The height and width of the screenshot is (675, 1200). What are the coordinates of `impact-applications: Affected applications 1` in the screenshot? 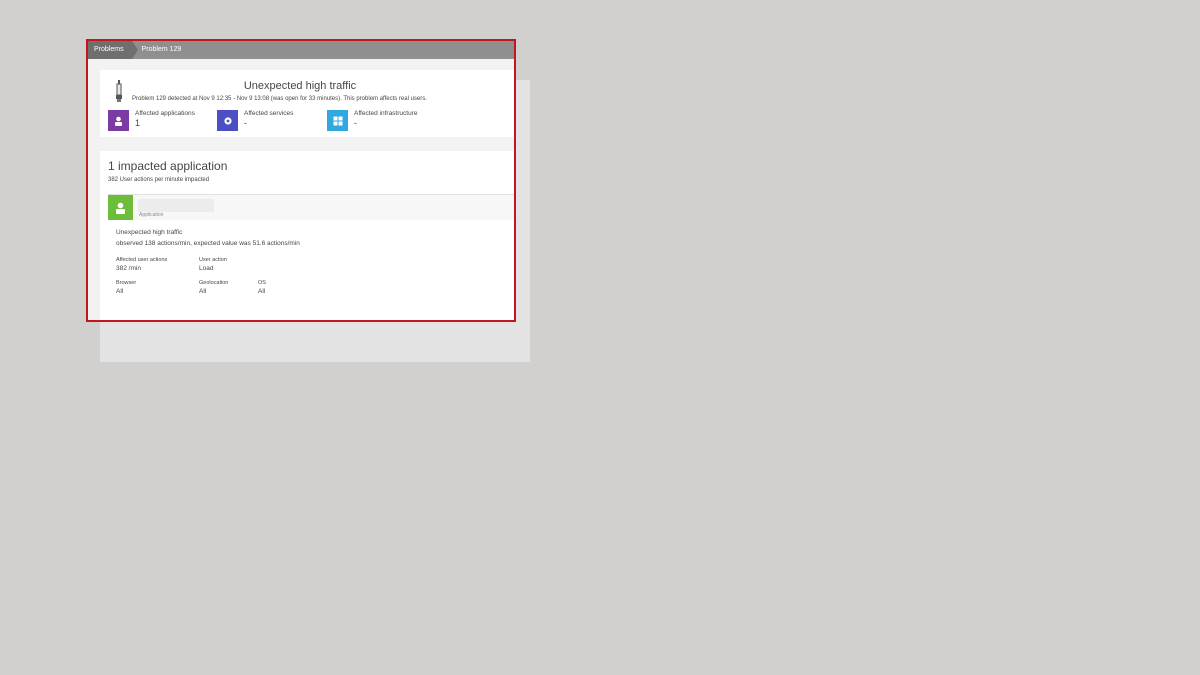 It's located at (151, 121).